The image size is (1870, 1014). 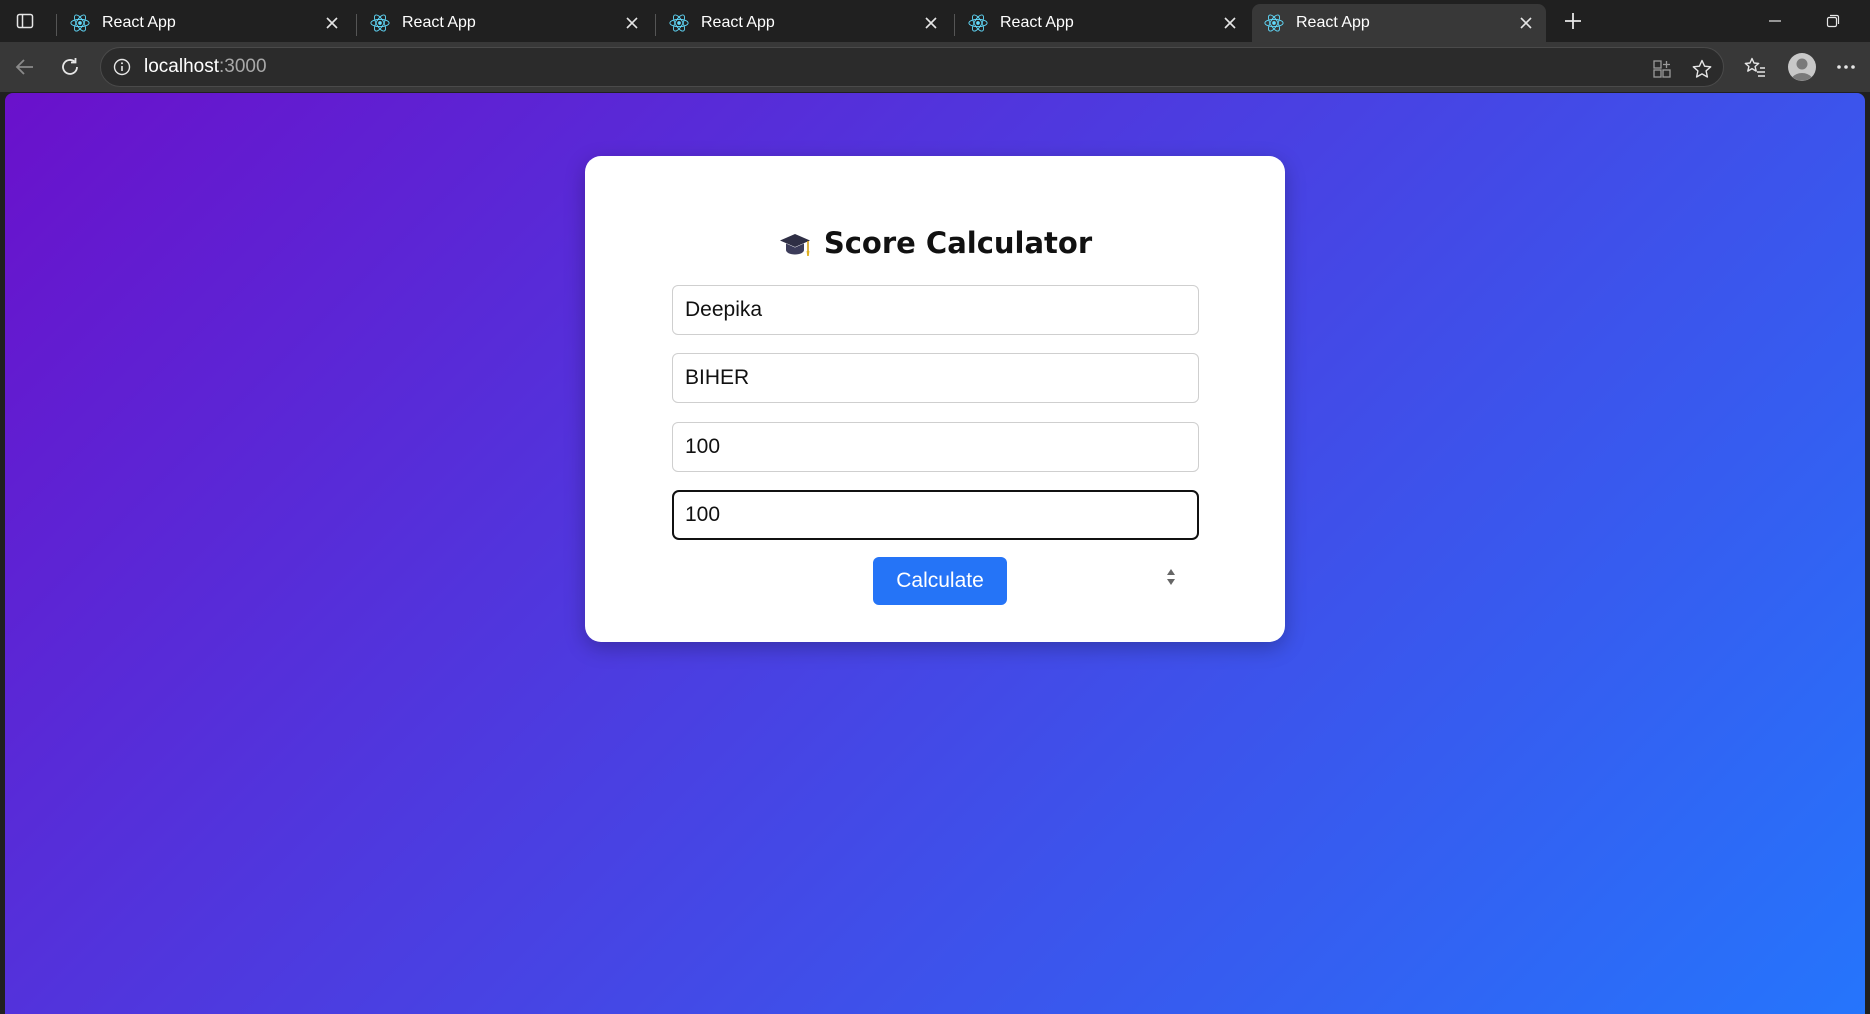 I want to click on reload-icon, so click(x=70, y=66).